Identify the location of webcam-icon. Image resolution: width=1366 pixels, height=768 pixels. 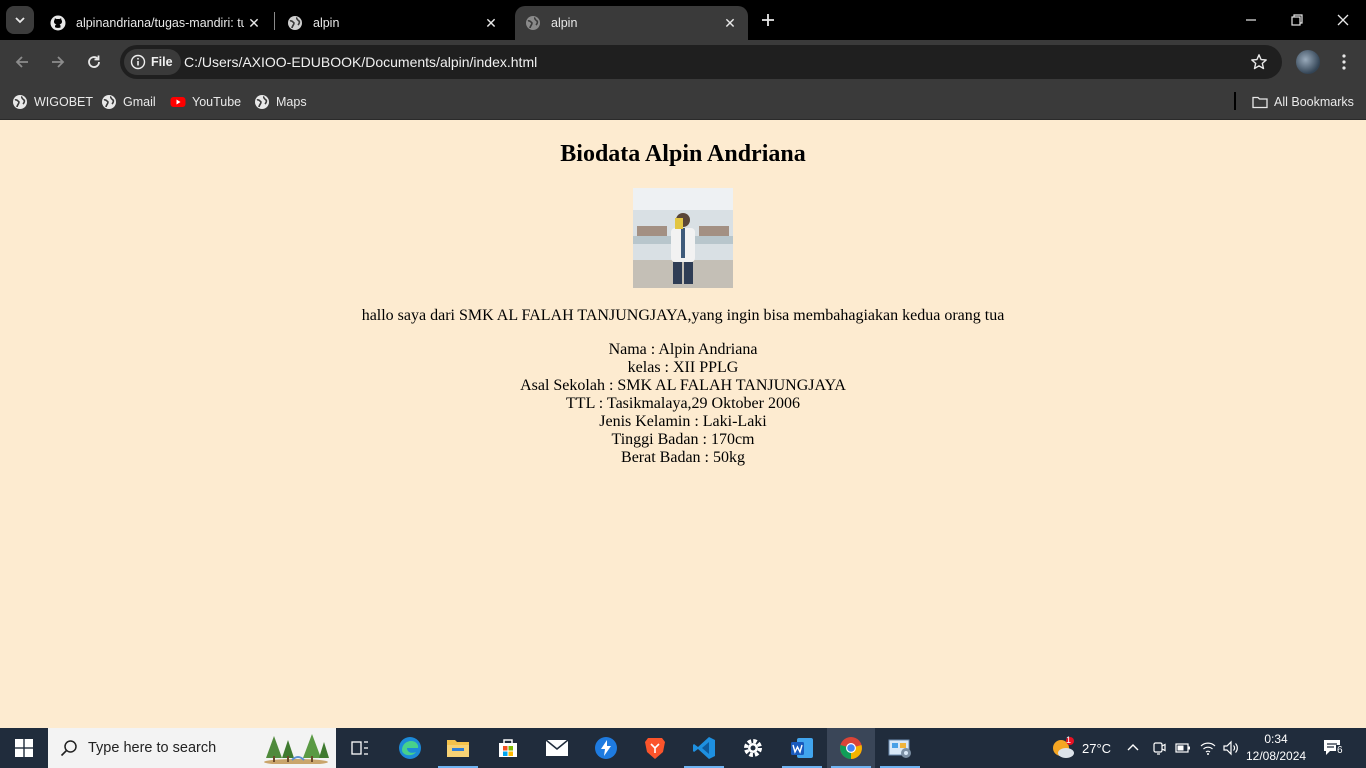
(1159, 748).